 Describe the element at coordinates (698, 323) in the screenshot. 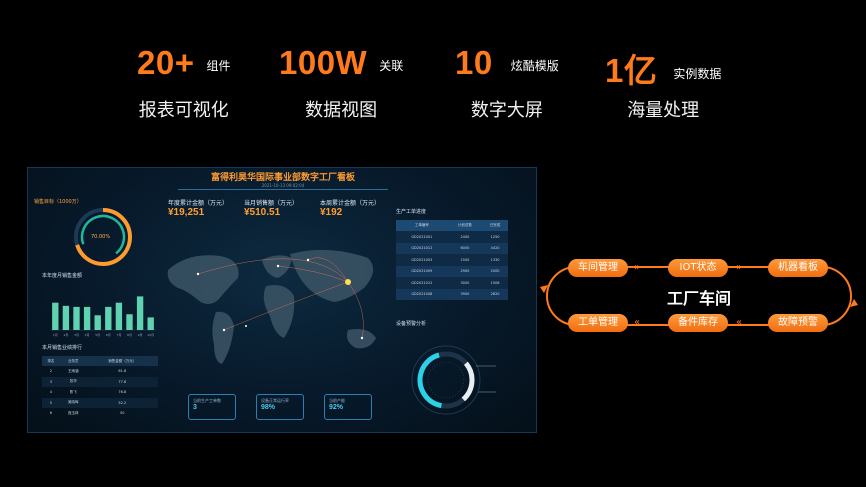

I see `flow-node-spare-parts: 备件库存` at that location.